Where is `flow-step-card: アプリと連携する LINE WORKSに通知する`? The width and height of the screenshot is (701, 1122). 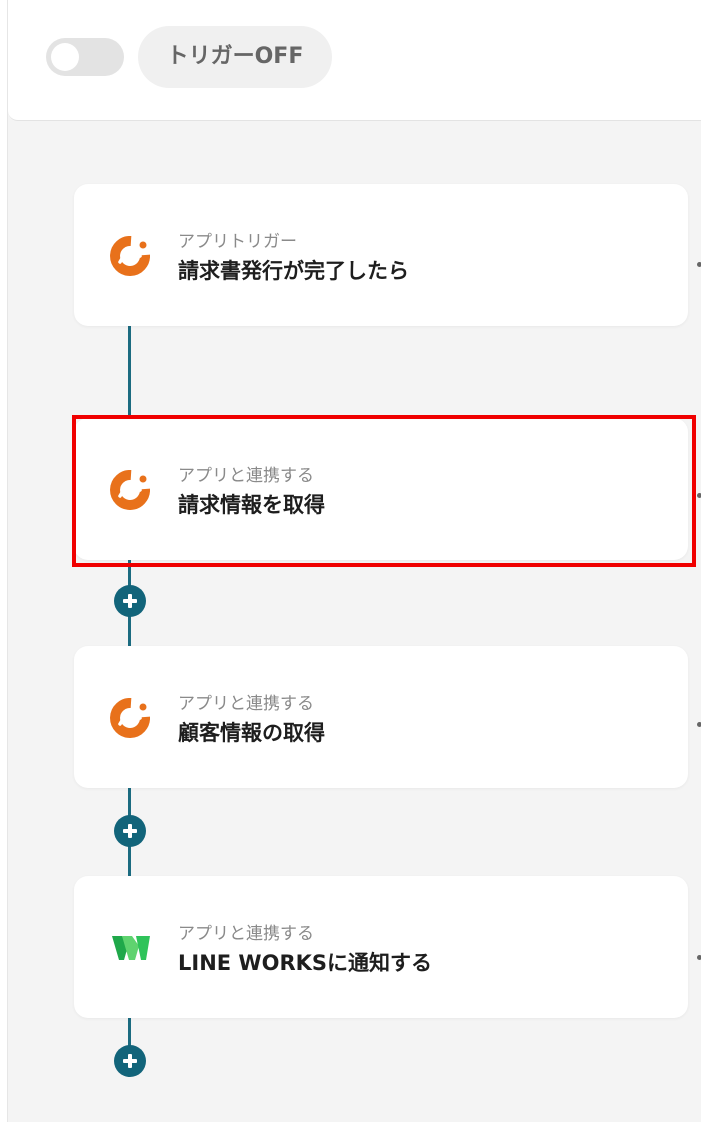
flow-step-card: アプリと連携する LINE WORKSに通知する is located at coordinates (381, 947).